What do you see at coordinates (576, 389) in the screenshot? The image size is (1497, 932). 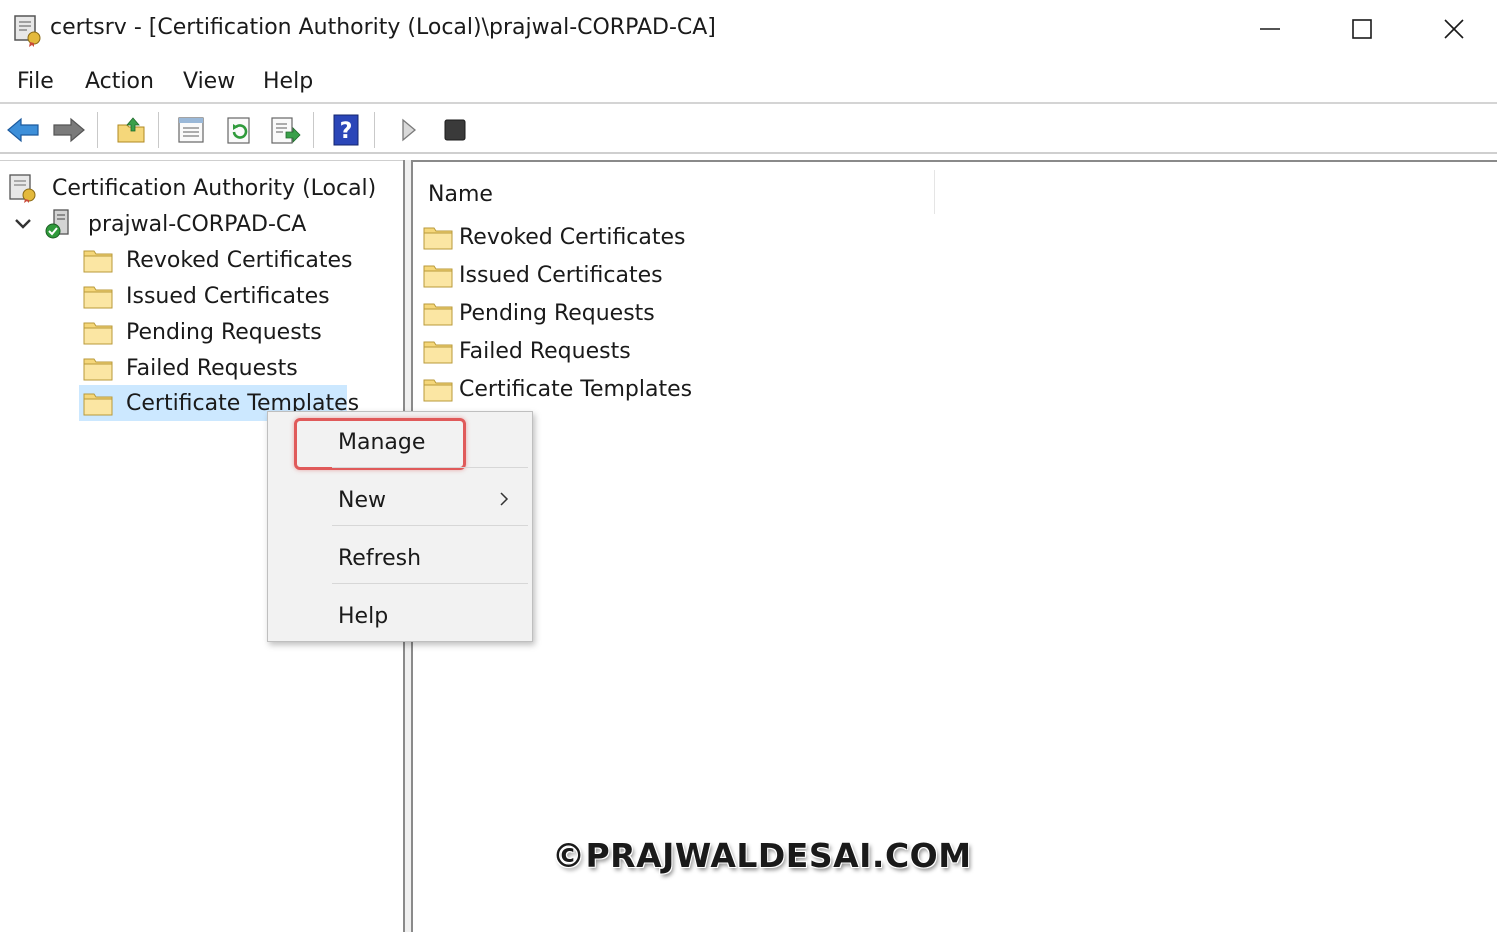 I see `list-item-label: Certificate Templates` at bounding box center [576, 389].